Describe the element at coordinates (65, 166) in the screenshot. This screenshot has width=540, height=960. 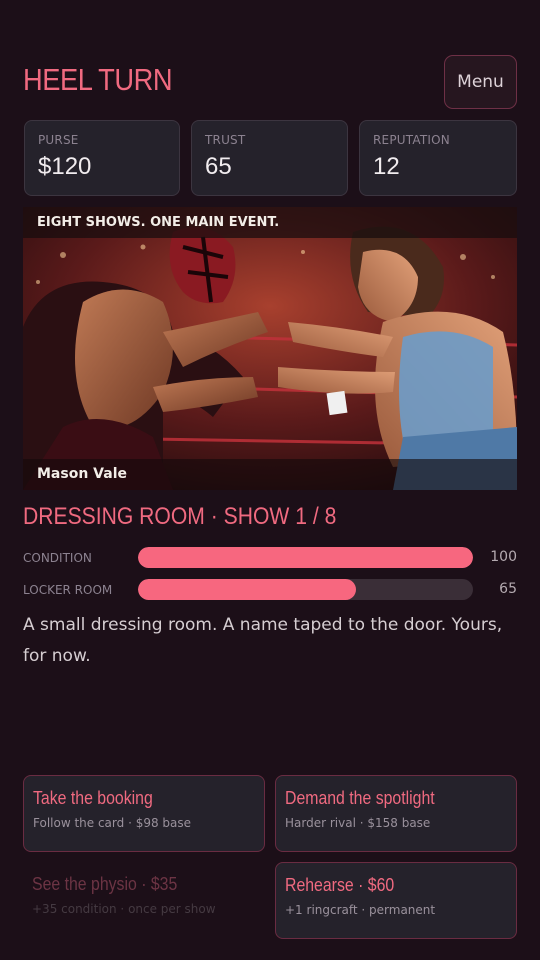
I see `stat-purse-value: $120` at that location.